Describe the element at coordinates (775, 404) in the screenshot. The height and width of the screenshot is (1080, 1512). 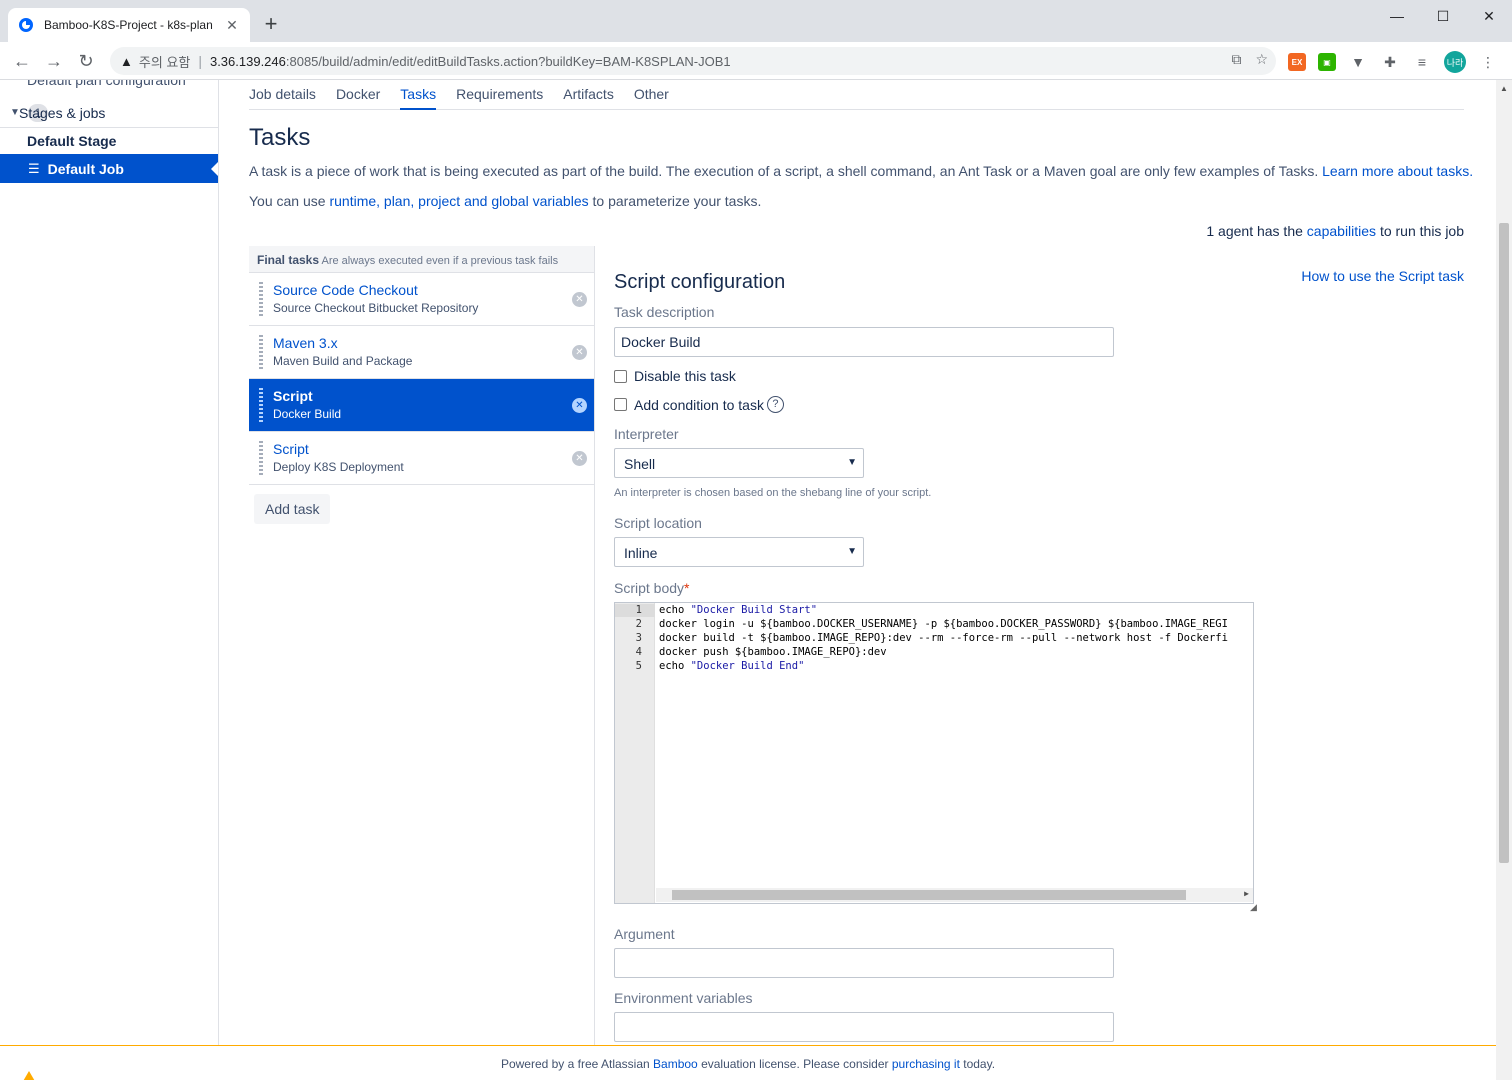
I see `help-icon: ?` at that location.